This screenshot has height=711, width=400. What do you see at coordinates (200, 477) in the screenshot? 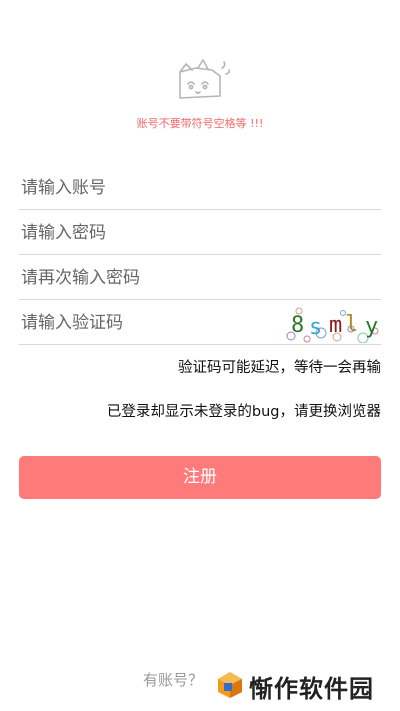
I see `register-button: 注册` at bounding box center [200, 477].